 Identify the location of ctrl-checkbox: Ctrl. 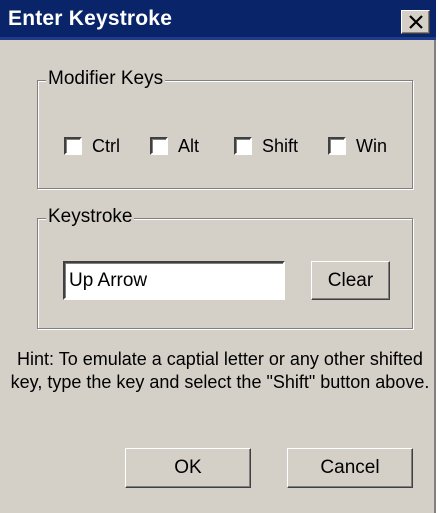
(92, 146).